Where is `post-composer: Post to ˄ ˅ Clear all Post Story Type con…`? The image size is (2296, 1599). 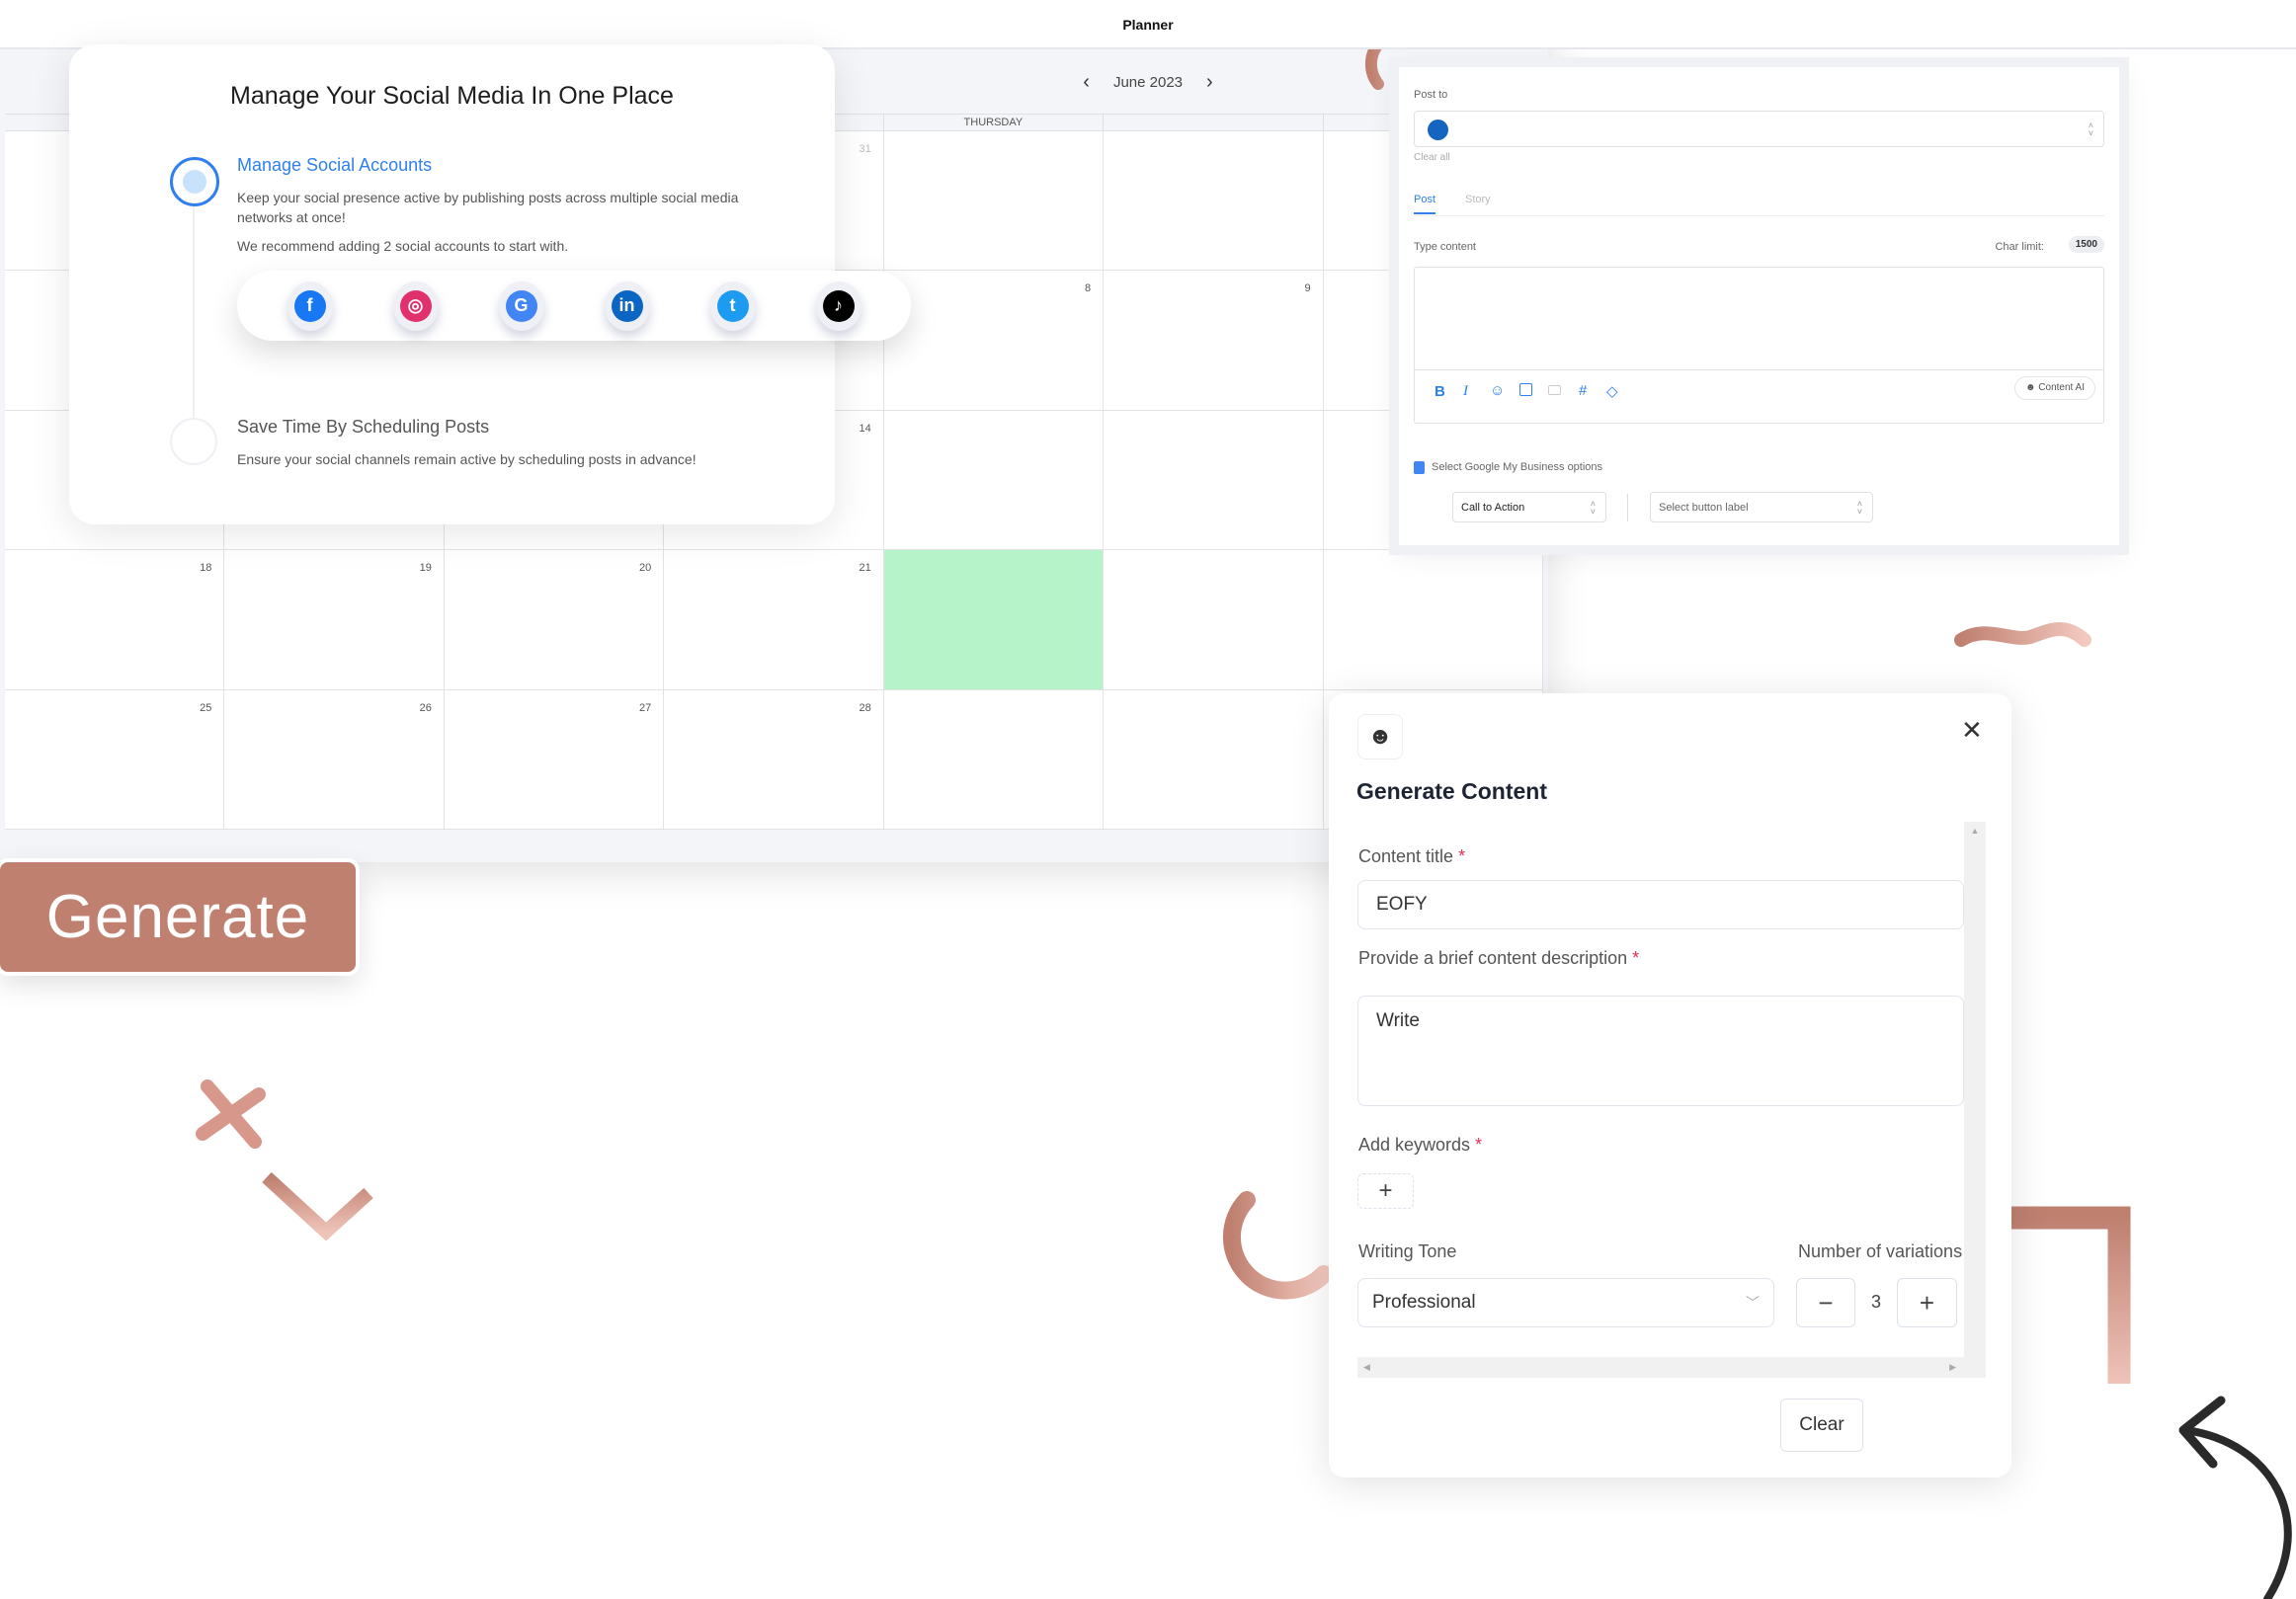 post-composer: Post to ˄ ˅ Clear all Post Story Type con… is located at coordinates (1759, 306).